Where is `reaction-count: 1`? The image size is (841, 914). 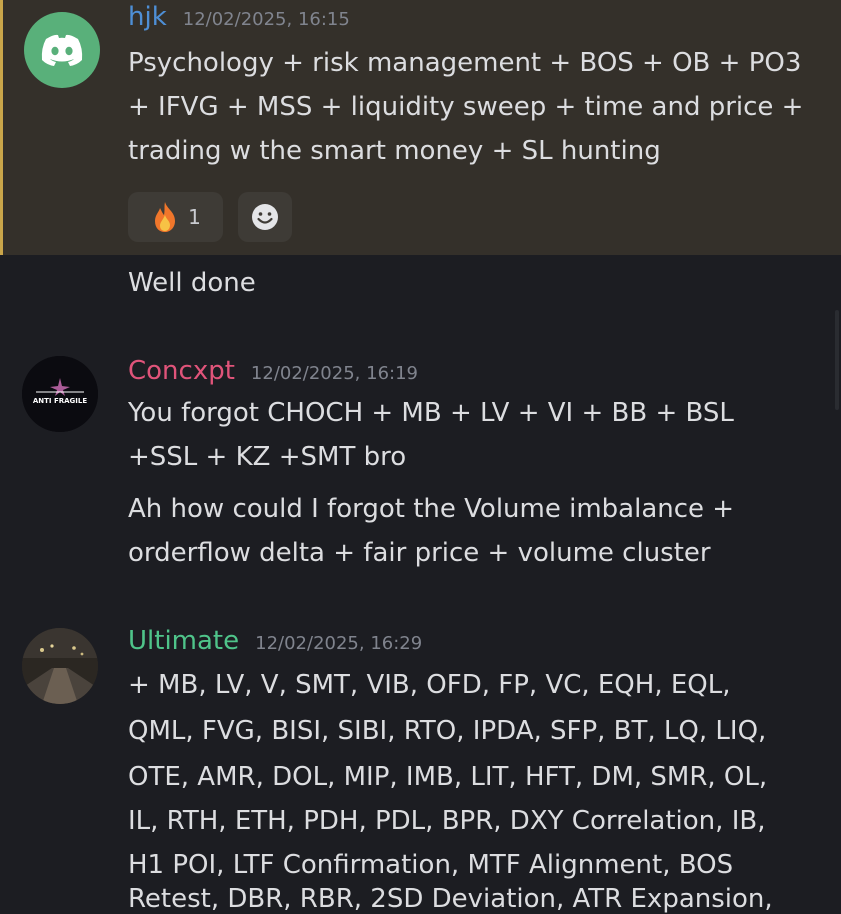
reaction-count: 1 is located at coordinates (194, 217).